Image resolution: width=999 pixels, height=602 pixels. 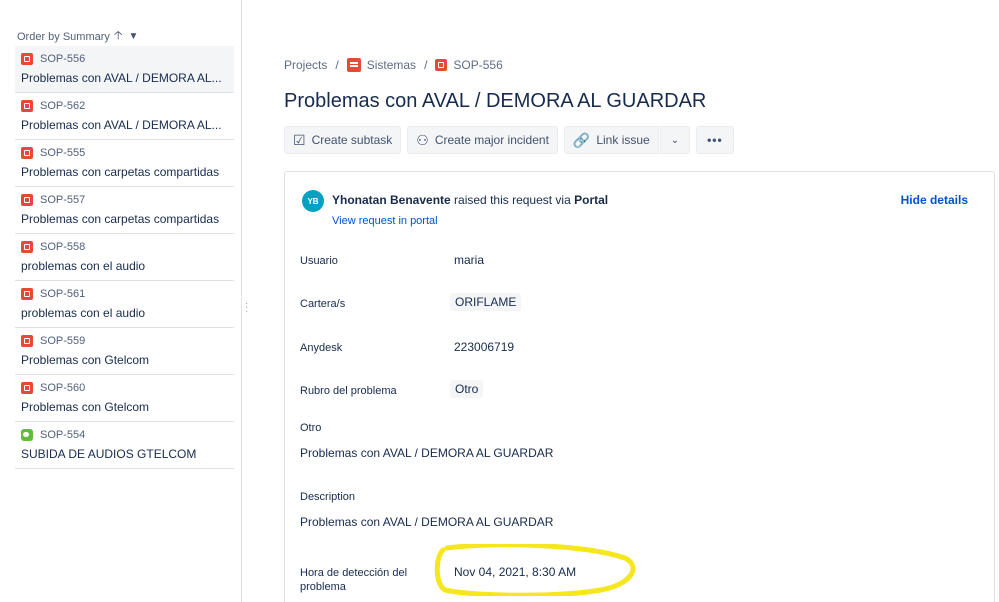 I want to click on raised-via-text: raised this request via, so click(x=512, y=200).